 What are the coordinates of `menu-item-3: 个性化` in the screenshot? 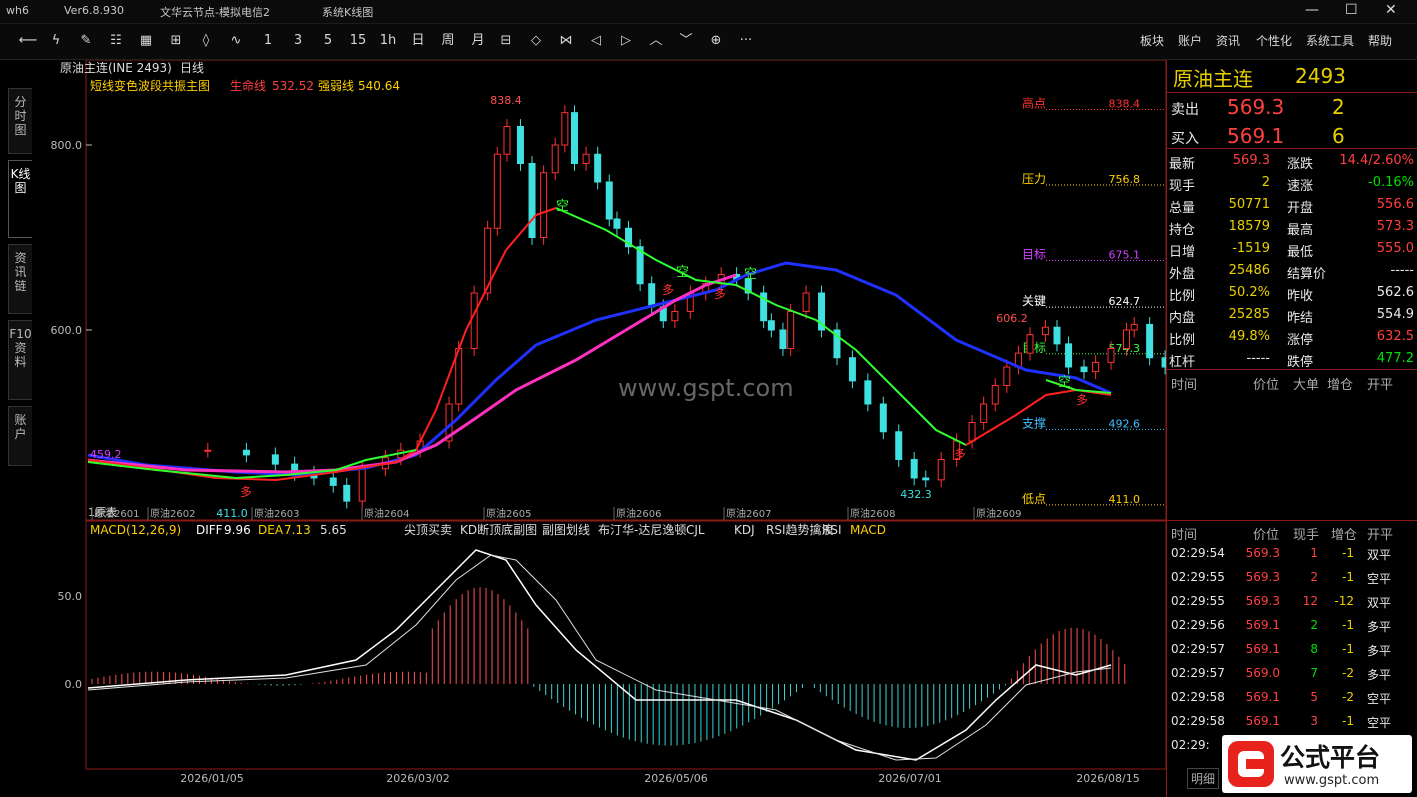 It's located at (1274, 40).